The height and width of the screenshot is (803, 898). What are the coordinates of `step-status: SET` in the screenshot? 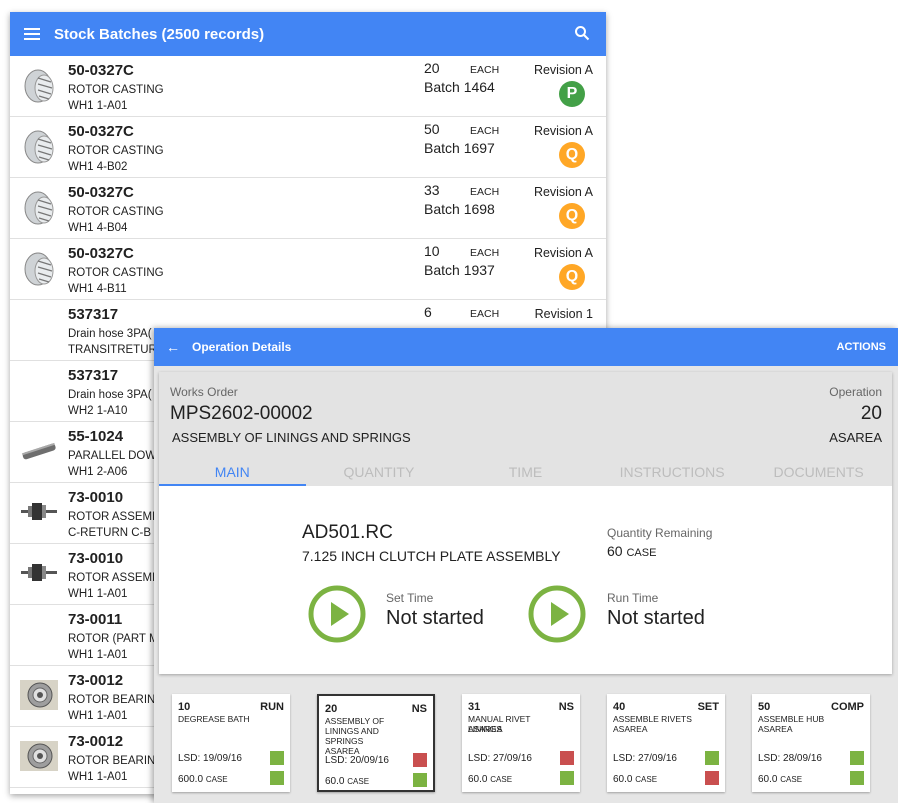 It's located at (708, 707).